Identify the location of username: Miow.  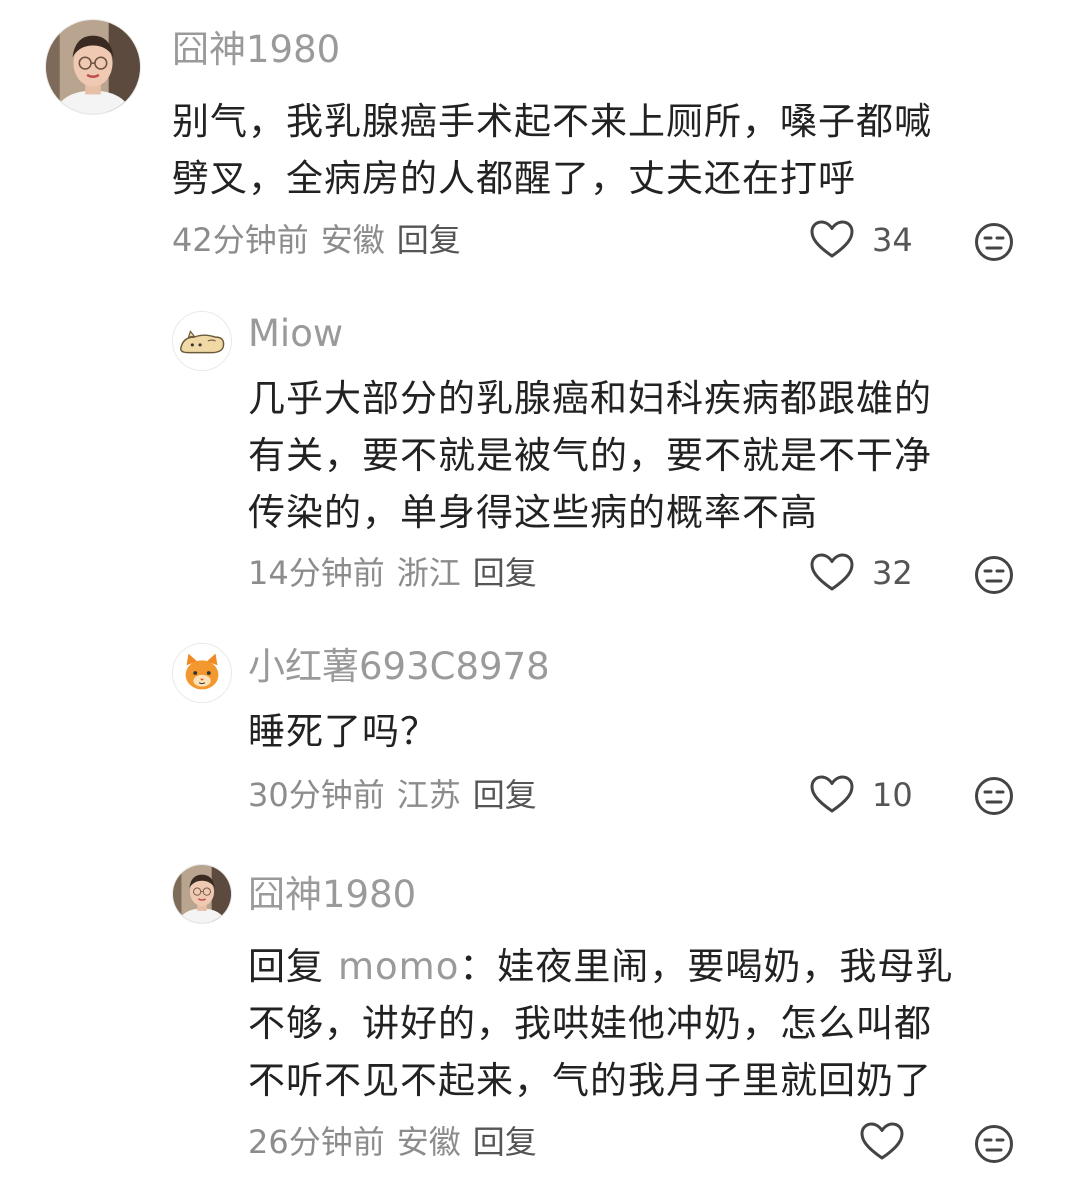
(295, 334).